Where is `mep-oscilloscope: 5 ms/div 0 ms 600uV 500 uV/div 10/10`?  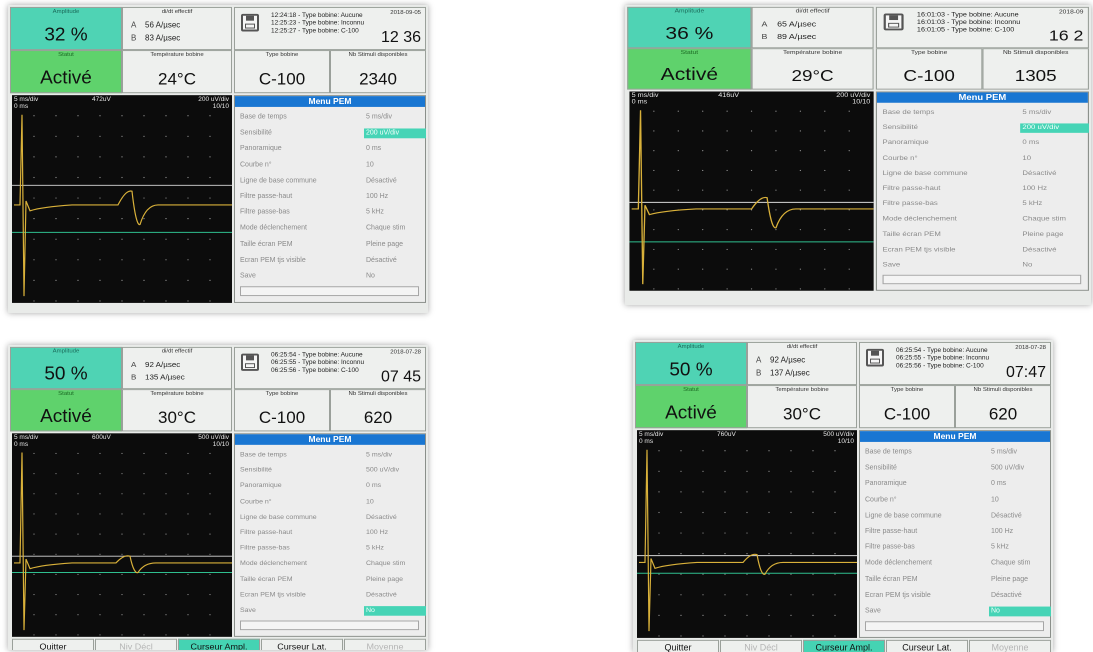 mep-oscilloscope: 5 ms/div 0 ms 600uV 500 uV/div 10/10 is located at coordinates (122, 535).